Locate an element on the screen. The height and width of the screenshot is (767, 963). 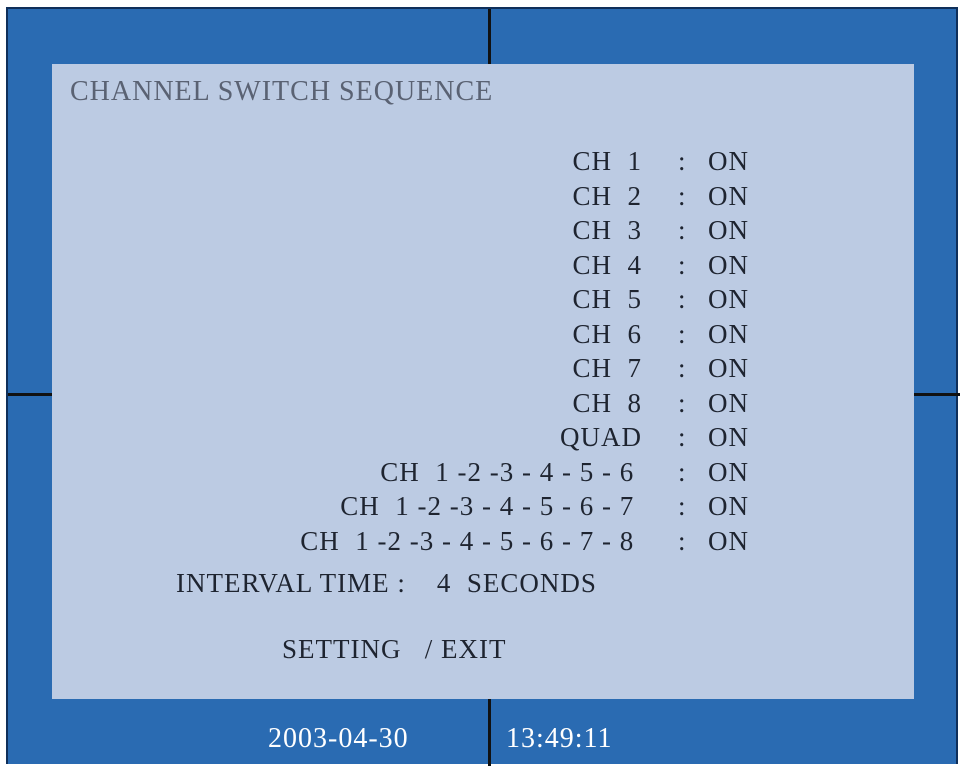
interval-time-label: INTERVAL TIME : is located at coordinates (291, 583).